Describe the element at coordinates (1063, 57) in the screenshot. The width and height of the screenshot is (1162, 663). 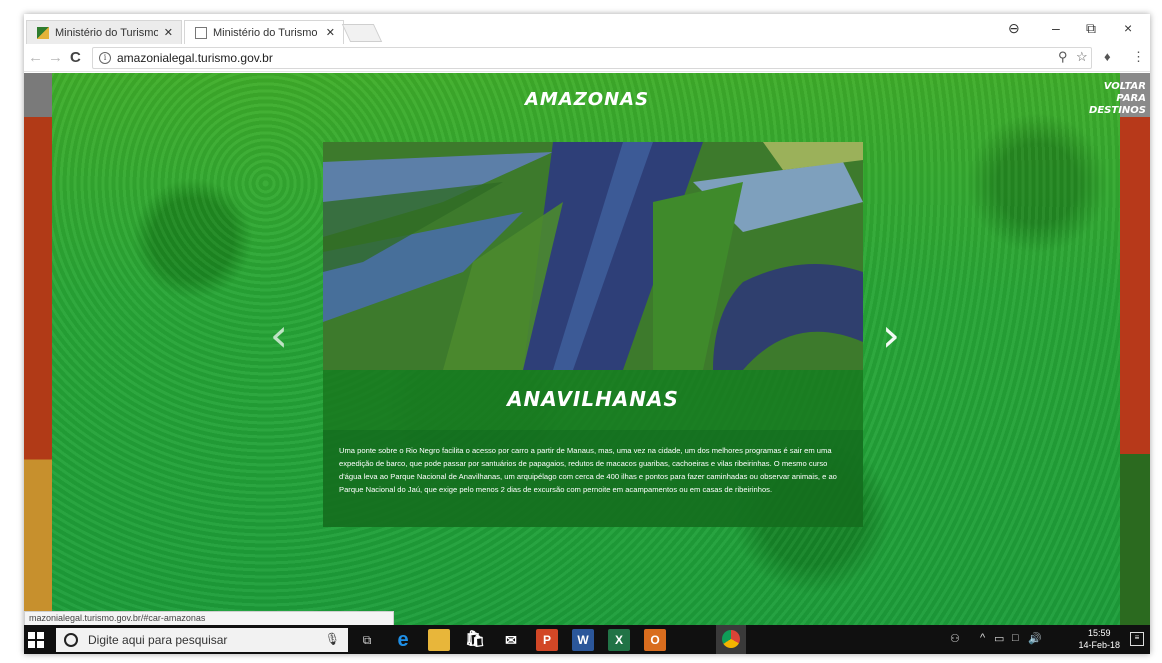
I see `zoom-icon: ⚲` at that location.